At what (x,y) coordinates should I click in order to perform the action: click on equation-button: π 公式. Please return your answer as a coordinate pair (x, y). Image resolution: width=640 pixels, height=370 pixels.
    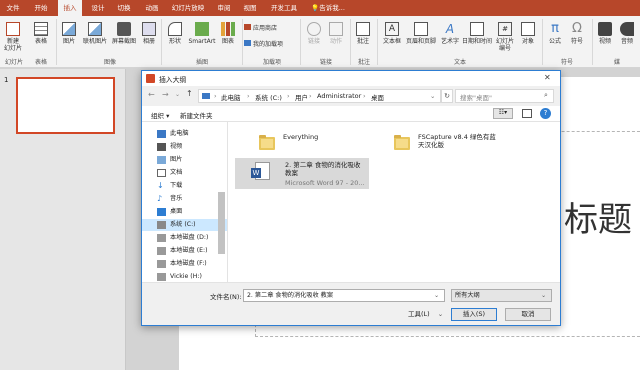
    Looking at the image, I should click on (555, 34).